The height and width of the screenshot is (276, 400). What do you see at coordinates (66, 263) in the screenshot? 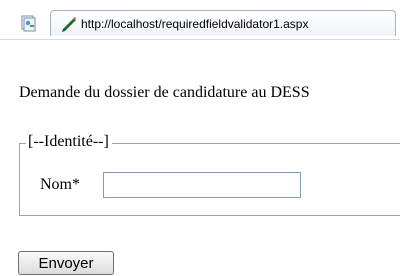
I see `submit-button: Envoyer` at bounding box center [66, 263].